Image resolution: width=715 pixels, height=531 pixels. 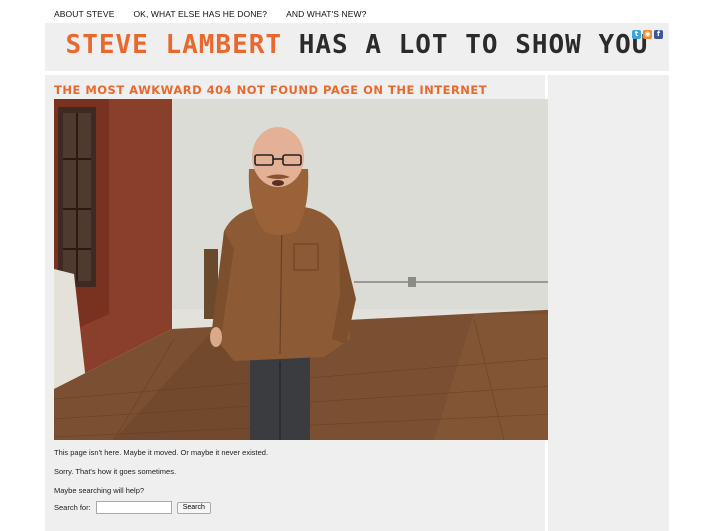 I want to click on rss-icon: ◉, so click(x=647, y=34).